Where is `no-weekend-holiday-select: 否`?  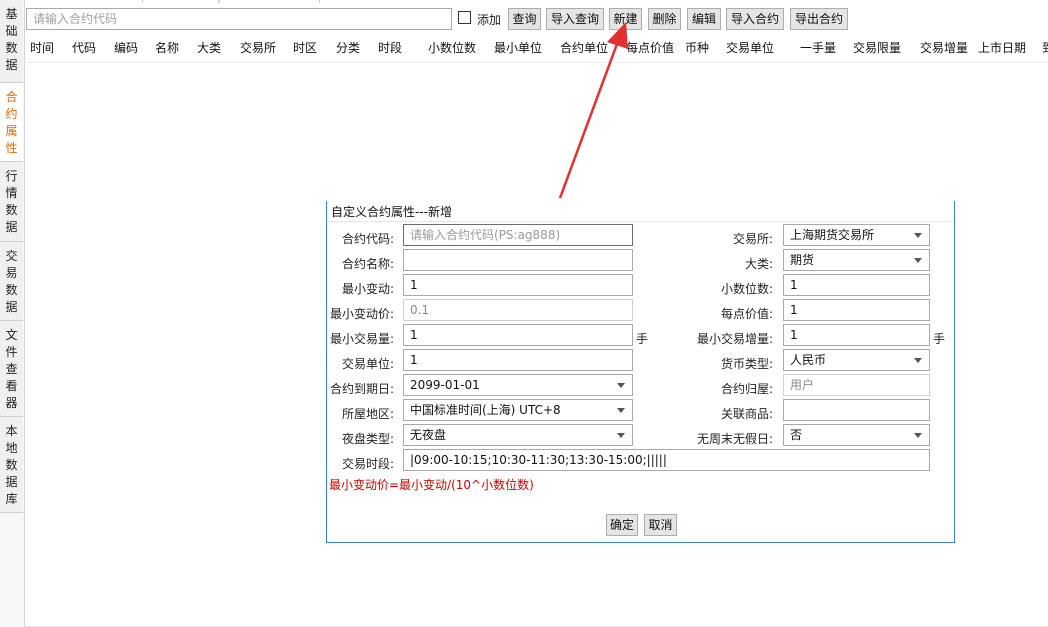
no-weekend-holiday-select: 否 is located at coordinates (856, 435).